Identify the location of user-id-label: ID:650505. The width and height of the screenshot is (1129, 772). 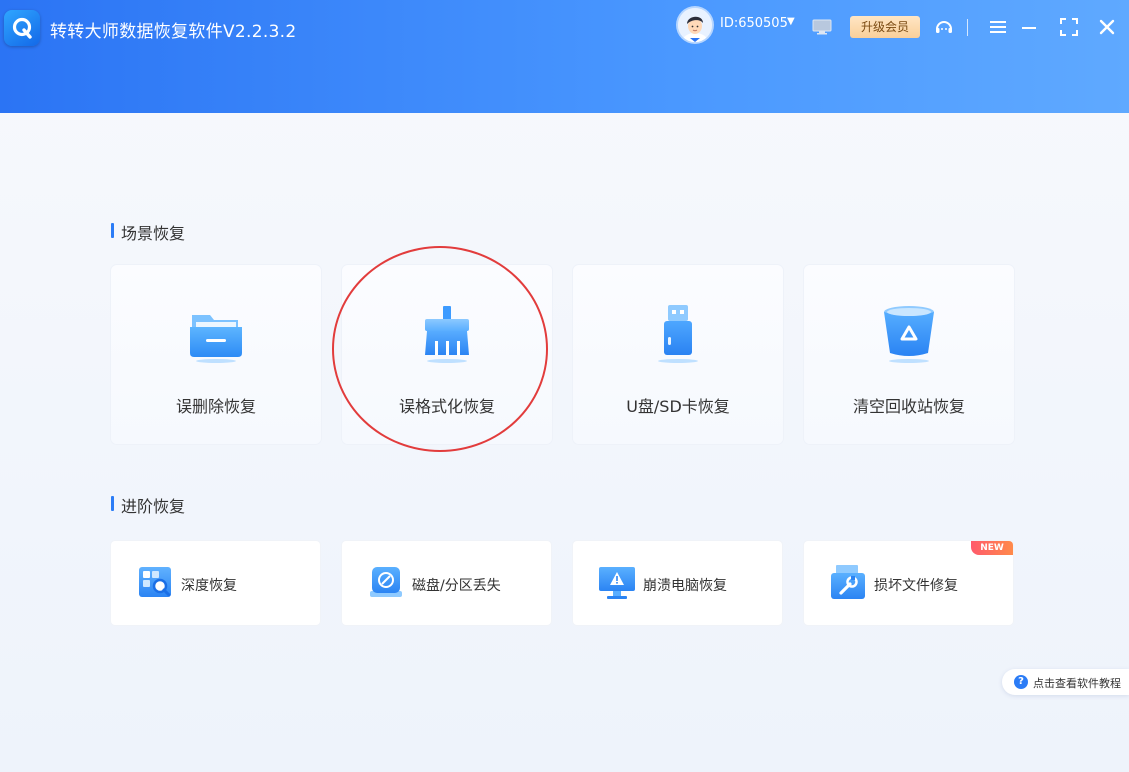
(754, 23).